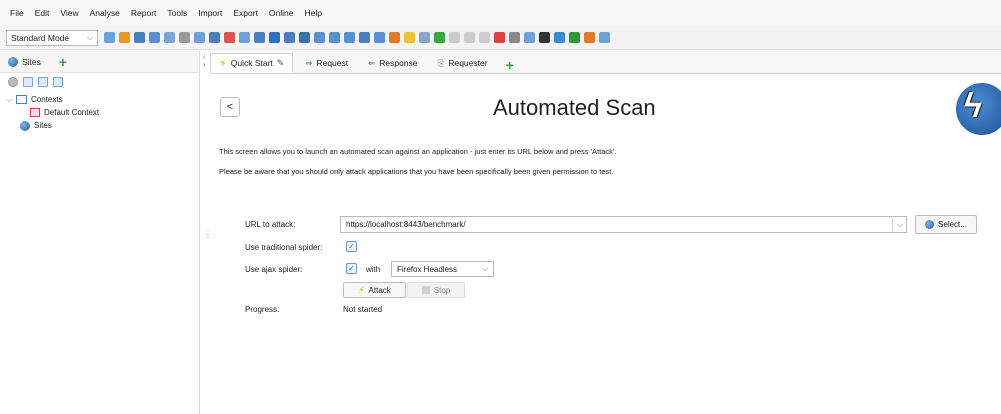 The height and width of the screenshot is (414, 1001). I want to click on new-context-icon, so click(28, 82).